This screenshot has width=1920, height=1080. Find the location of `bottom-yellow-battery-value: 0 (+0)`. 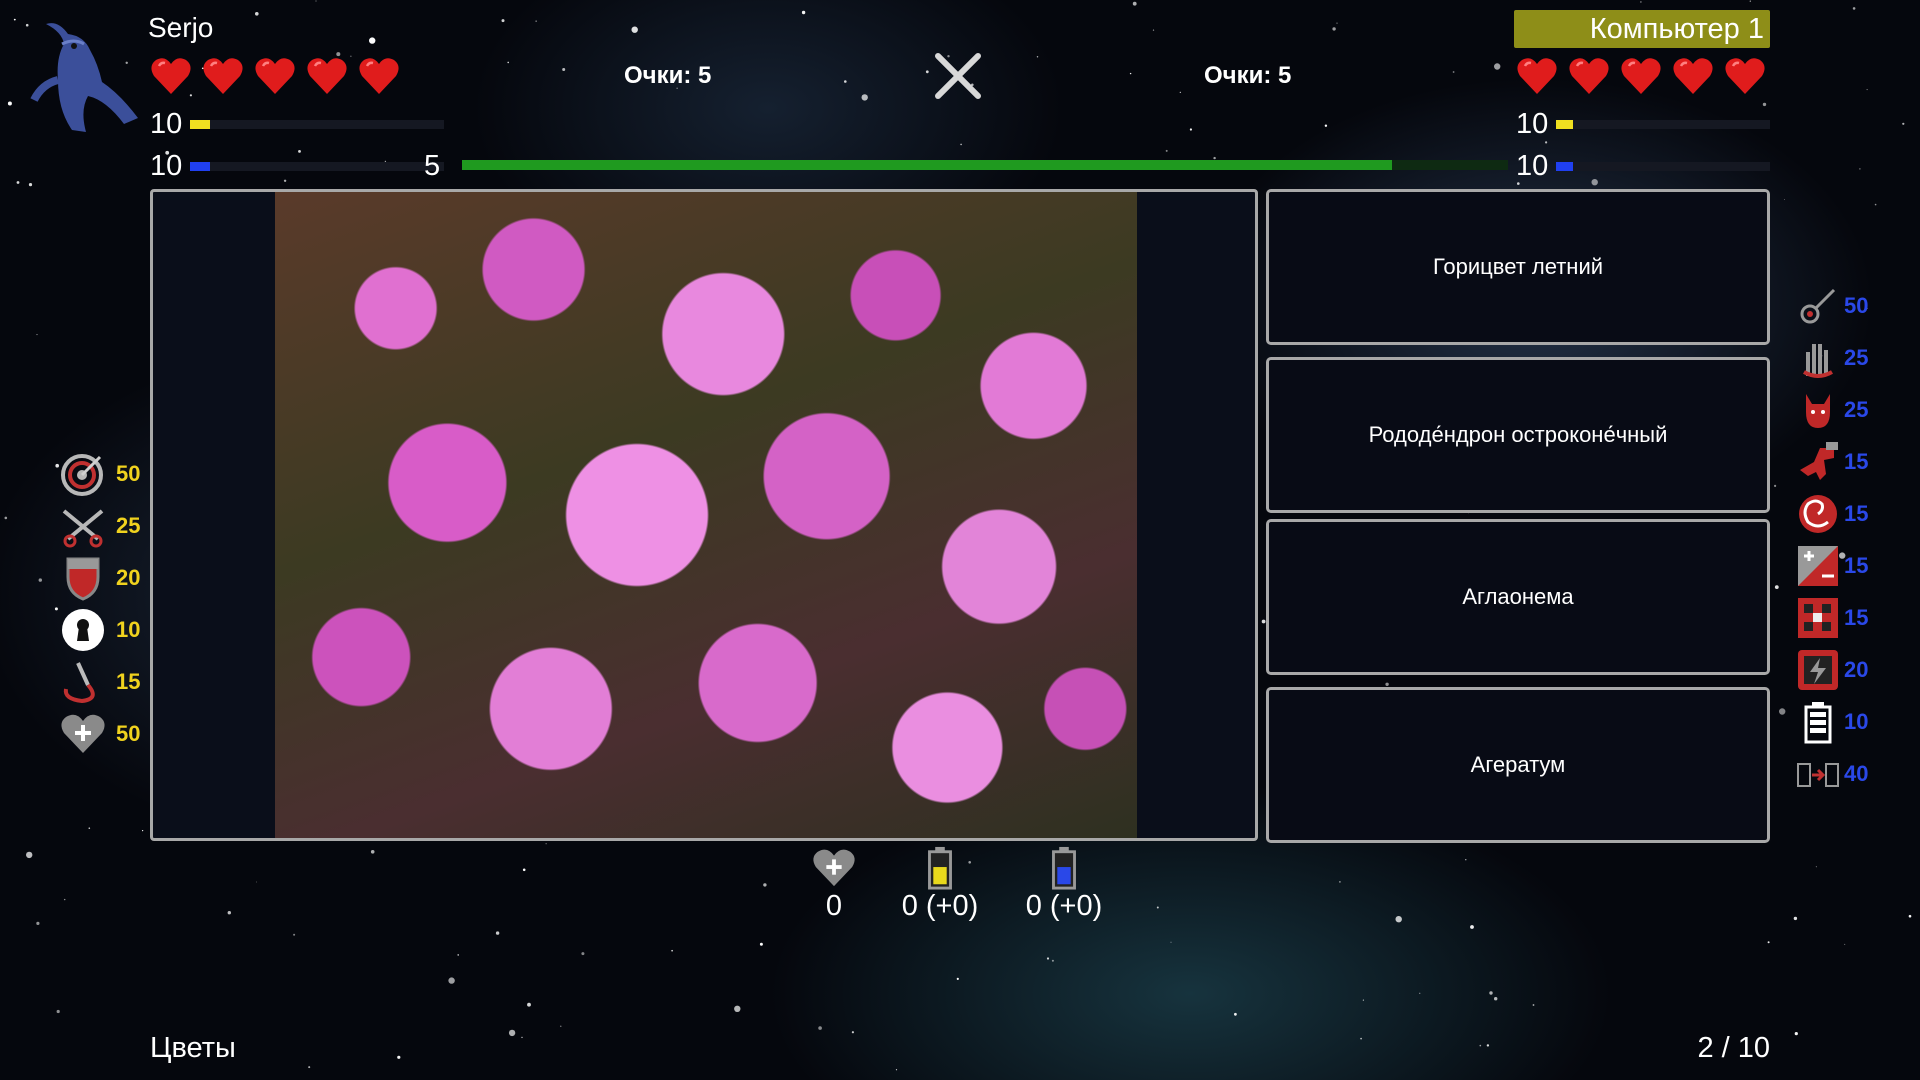

bottom-yellow-battery-value: 0 (+0) is located at coordinates (940, 906).